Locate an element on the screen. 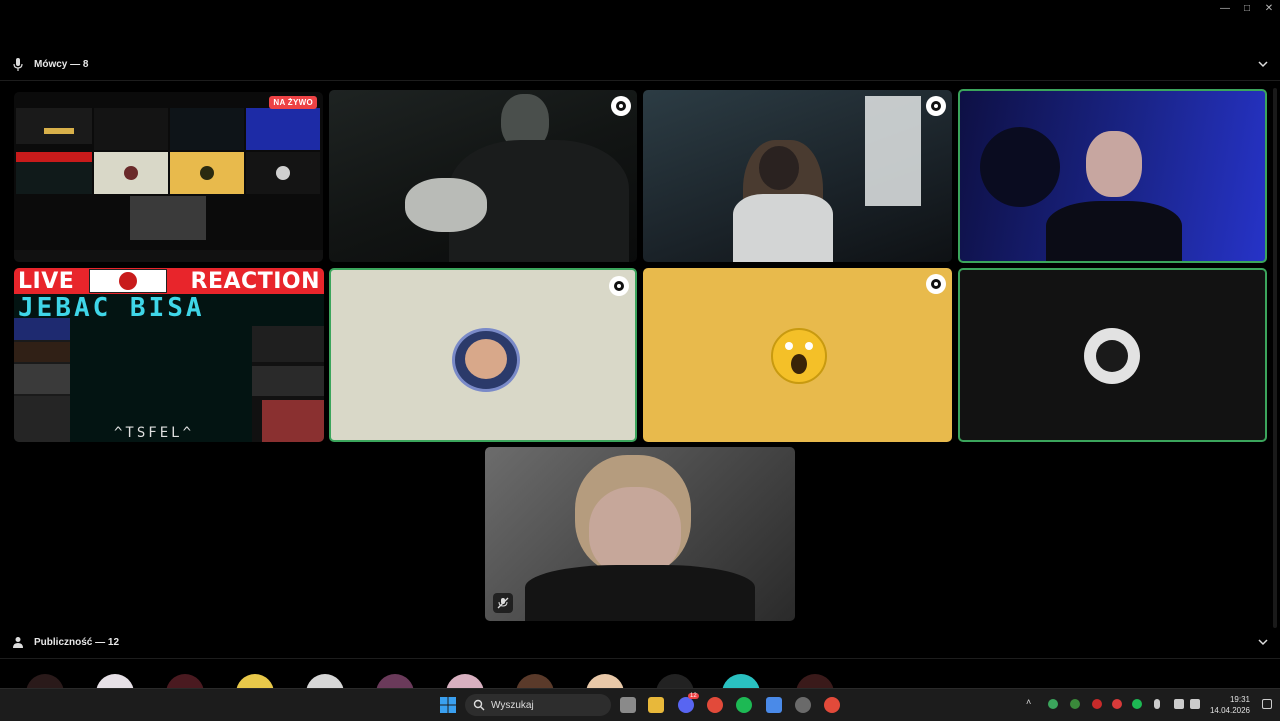  reaction-tile: LIVE REACTION JEBAC BISA ^TSFEL^ is located at coordinates (169, 355).